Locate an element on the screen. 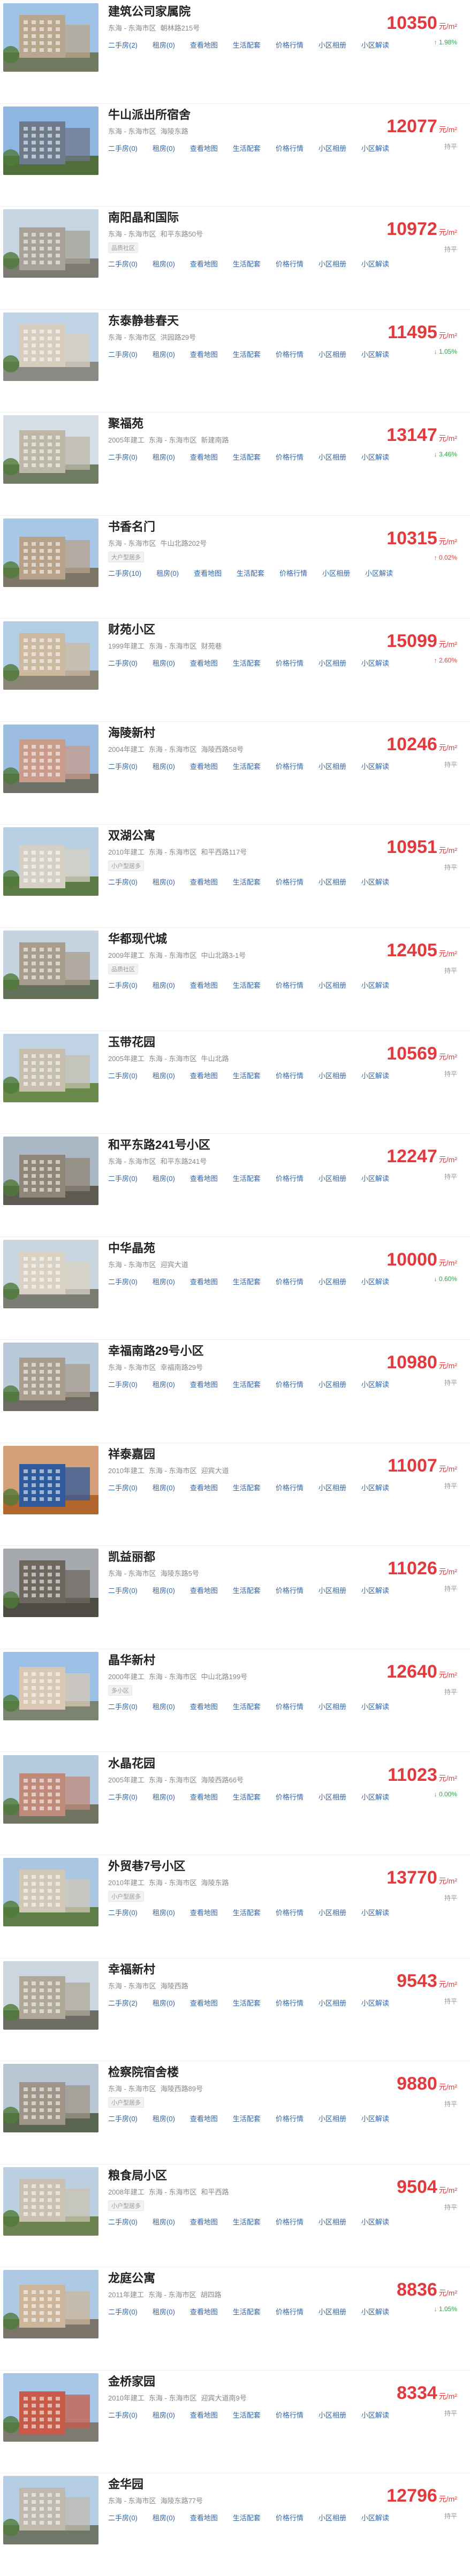 The width and height of the screenshot is (470, 2576). community-name: 龙庭公寓 is located at coordinates (131, 2277).